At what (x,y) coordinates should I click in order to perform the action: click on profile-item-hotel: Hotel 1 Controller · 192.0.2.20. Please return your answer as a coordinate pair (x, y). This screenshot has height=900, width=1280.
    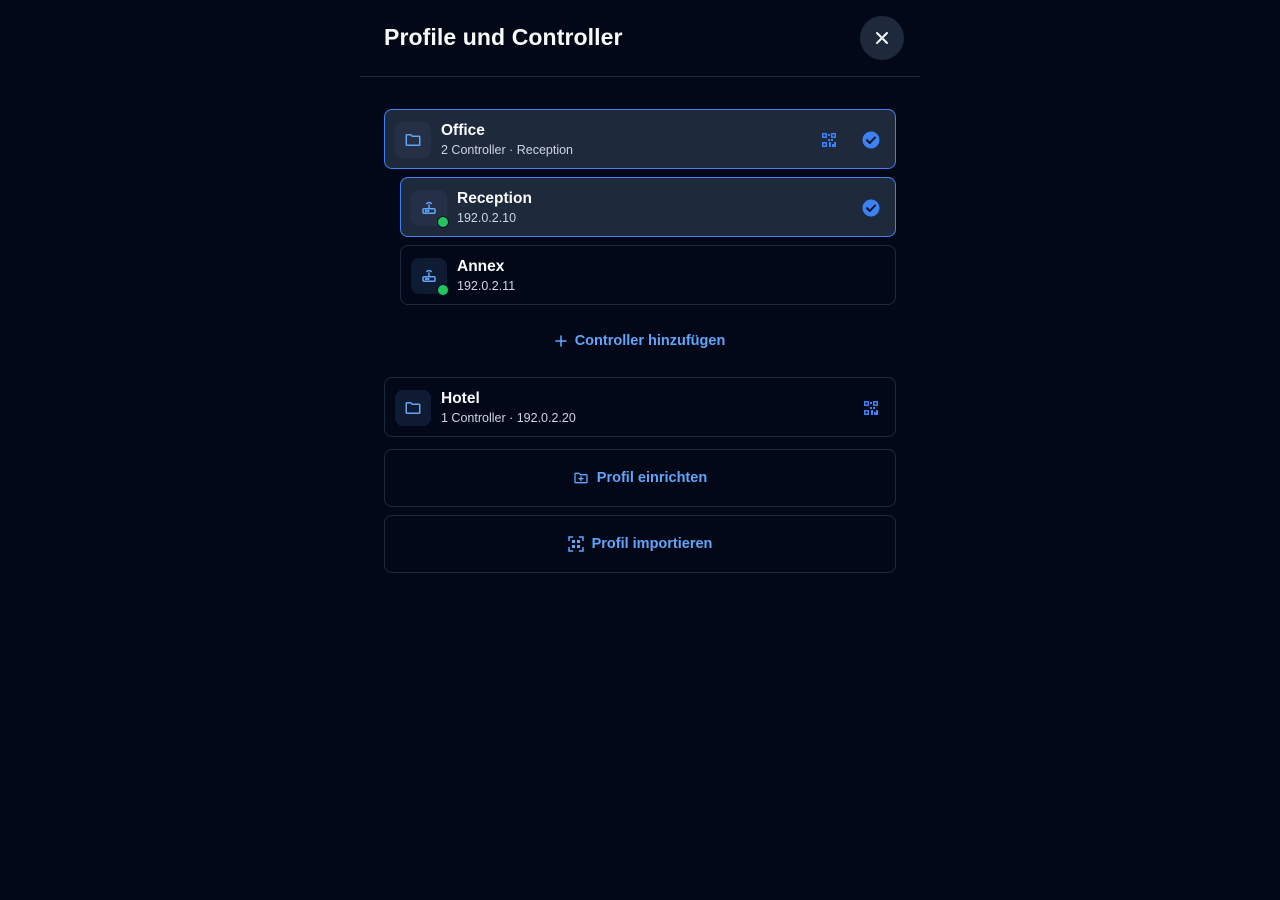
    Looking at the image, I should click on (640, 407).